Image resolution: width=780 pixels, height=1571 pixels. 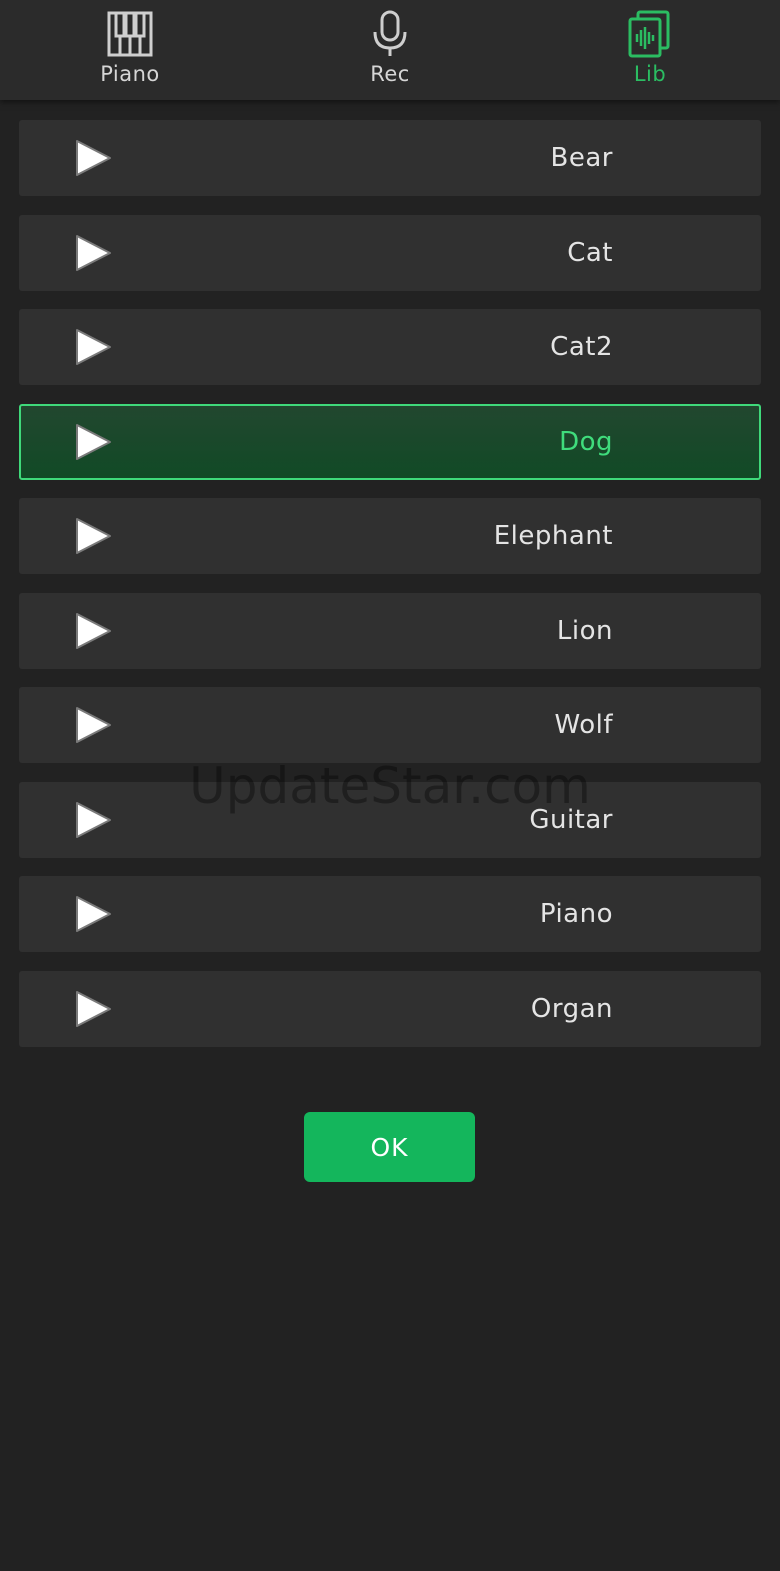 What do you see at coordinates (130, 74) in the screenshot?
I see `tab-piano-label: Piano` at bounding box center [130, 74].